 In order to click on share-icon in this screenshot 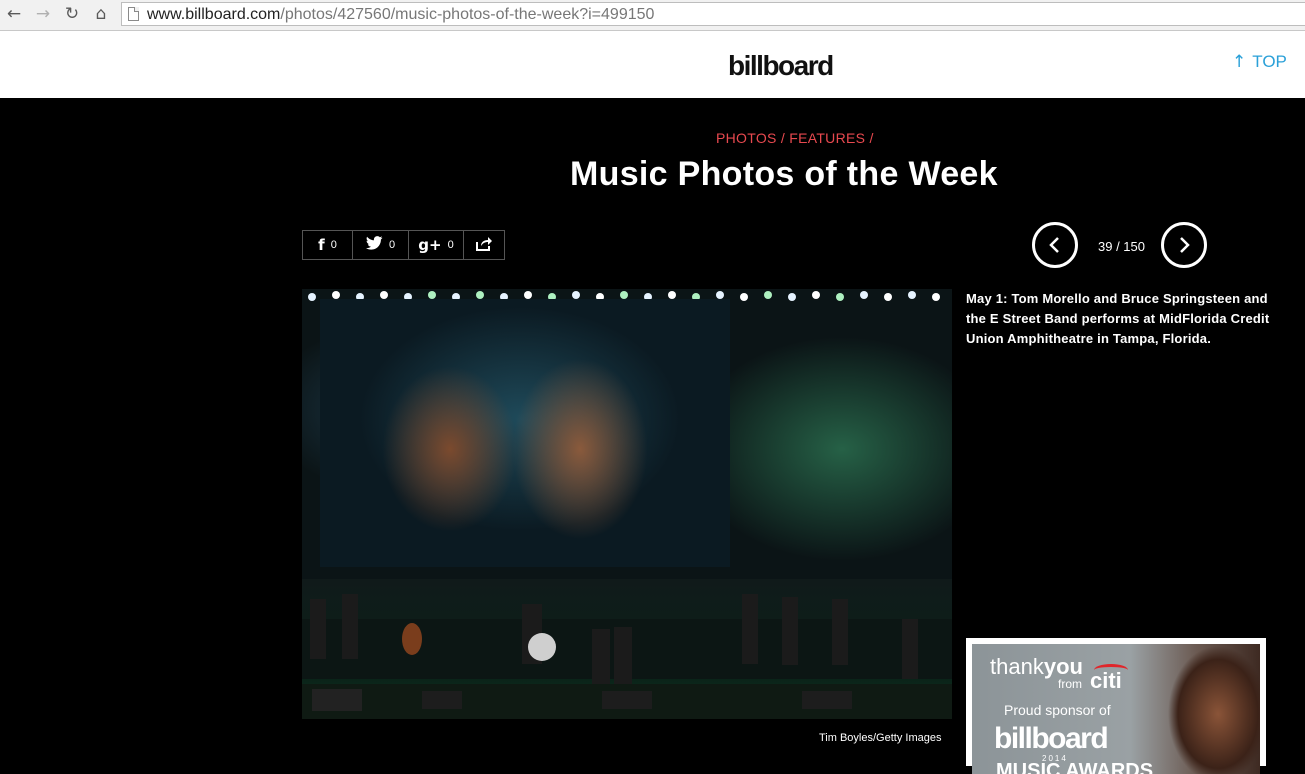, I will do `click(484, 245)`.